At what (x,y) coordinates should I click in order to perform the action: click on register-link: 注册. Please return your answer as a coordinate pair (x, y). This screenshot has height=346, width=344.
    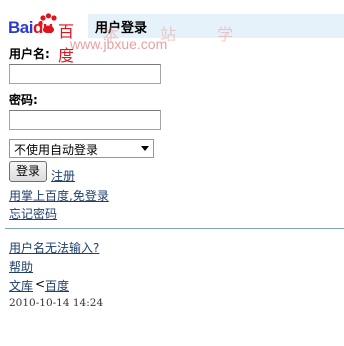
    Looking at the image, I should click on (63, 175).